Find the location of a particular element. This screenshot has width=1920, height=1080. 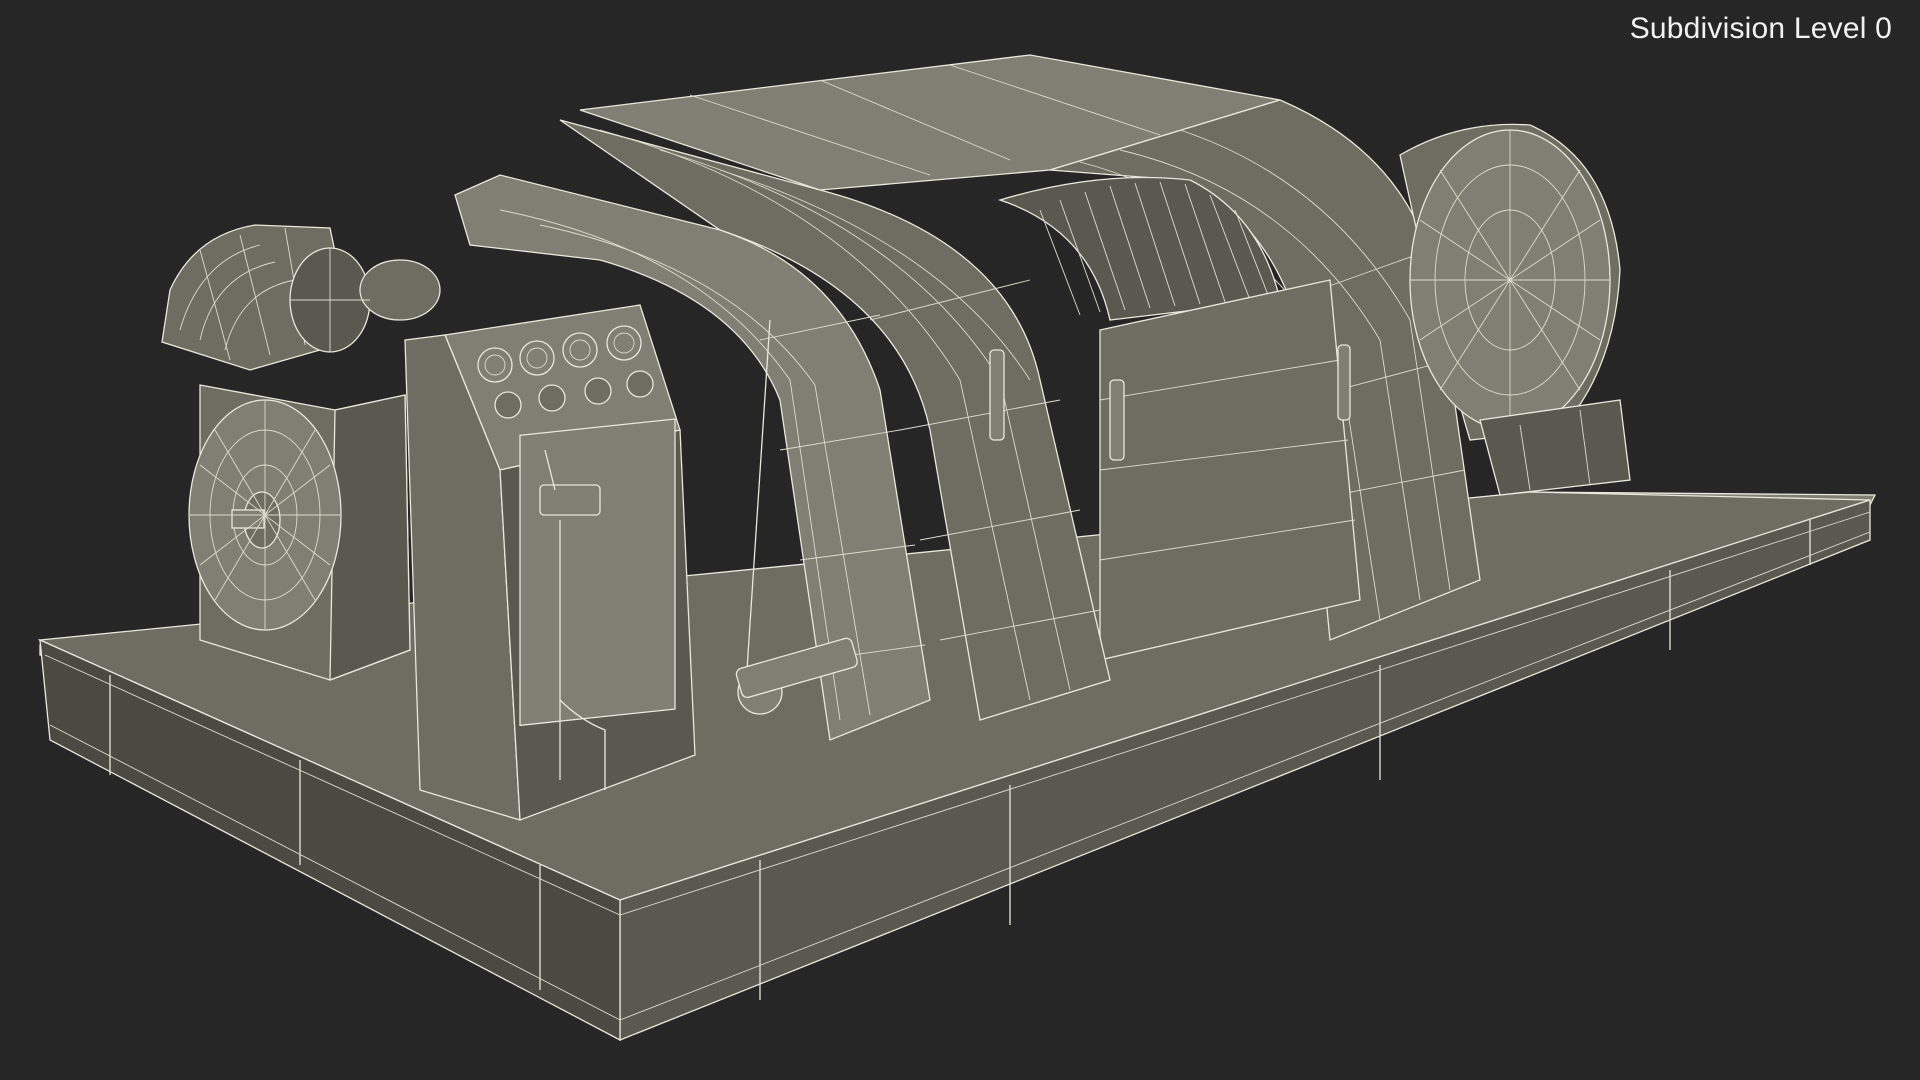

subdivision-level-label: Subdivision Level 0 is located at coordinates (1760, 28).